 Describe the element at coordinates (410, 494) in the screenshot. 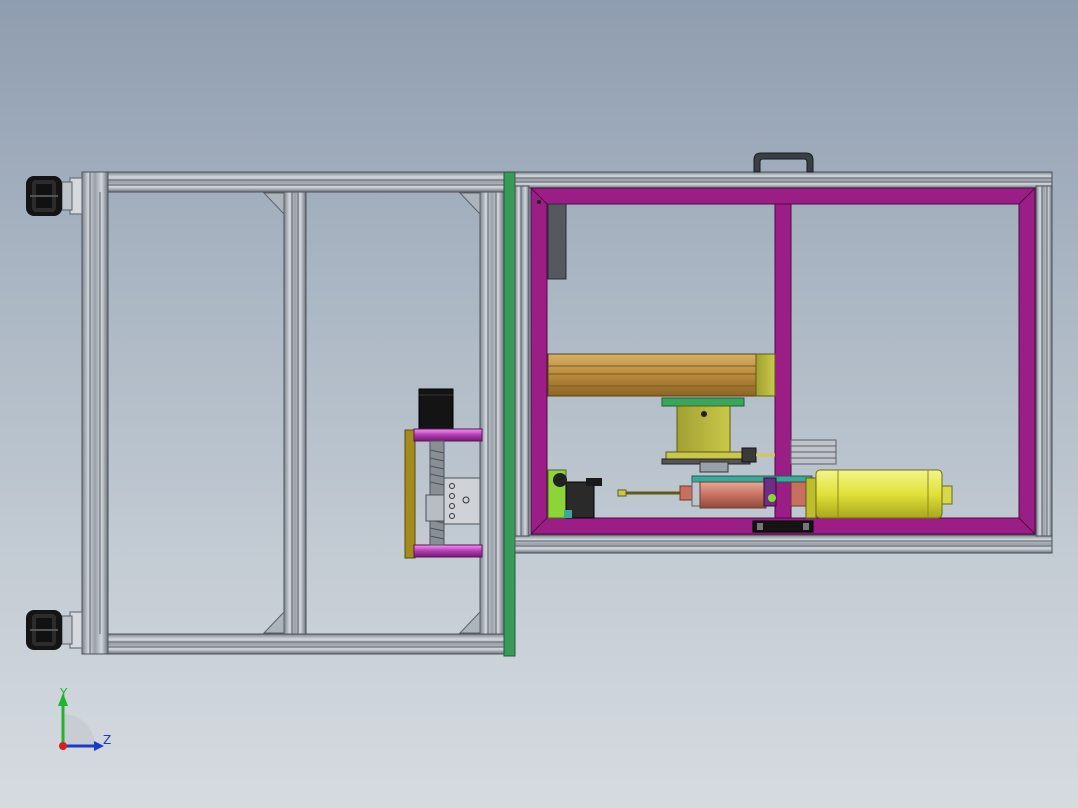

I see `gold-mounting-plate` at that location.